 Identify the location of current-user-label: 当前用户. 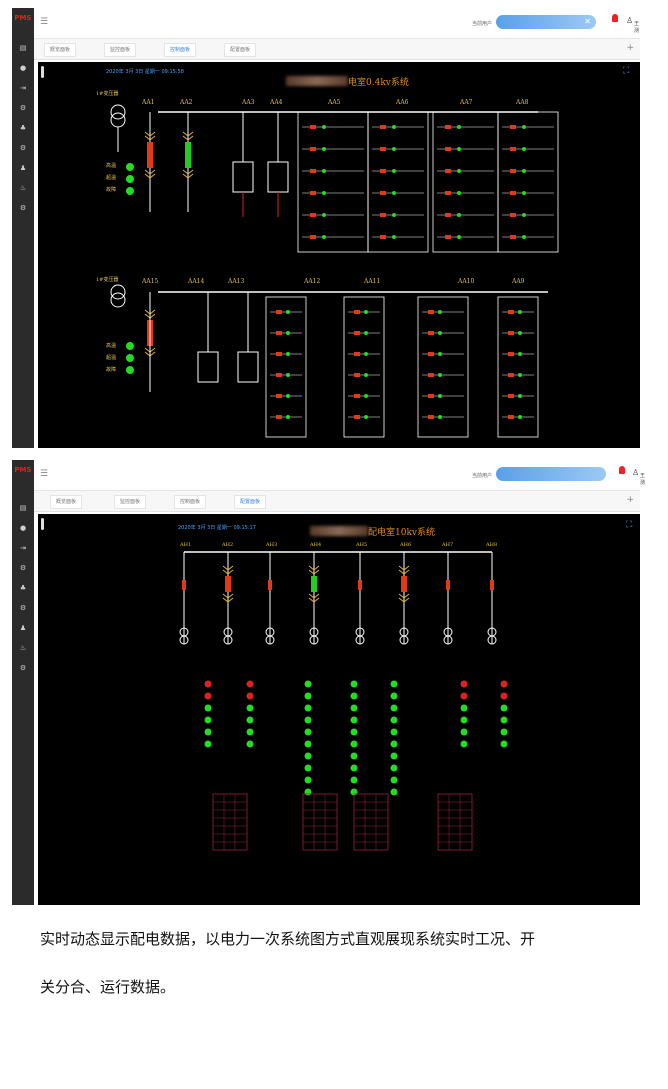
(482, 476).